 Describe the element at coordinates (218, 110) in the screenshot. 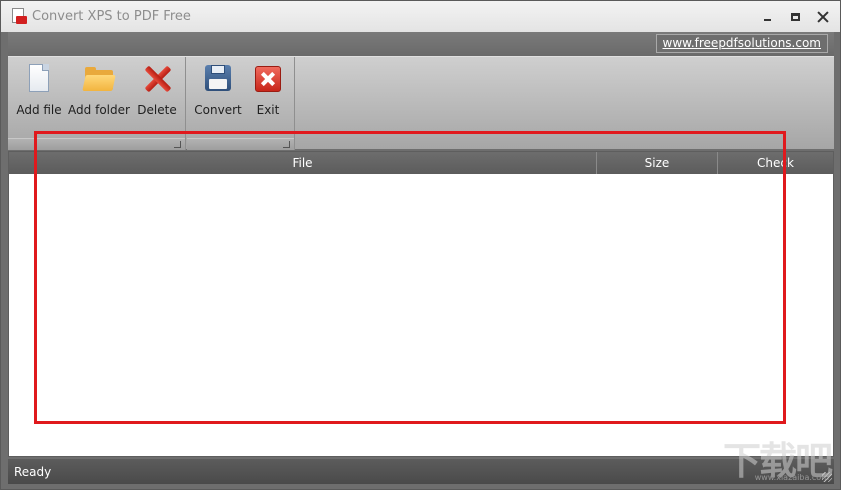

I see `convert-label: Convert` at that location.